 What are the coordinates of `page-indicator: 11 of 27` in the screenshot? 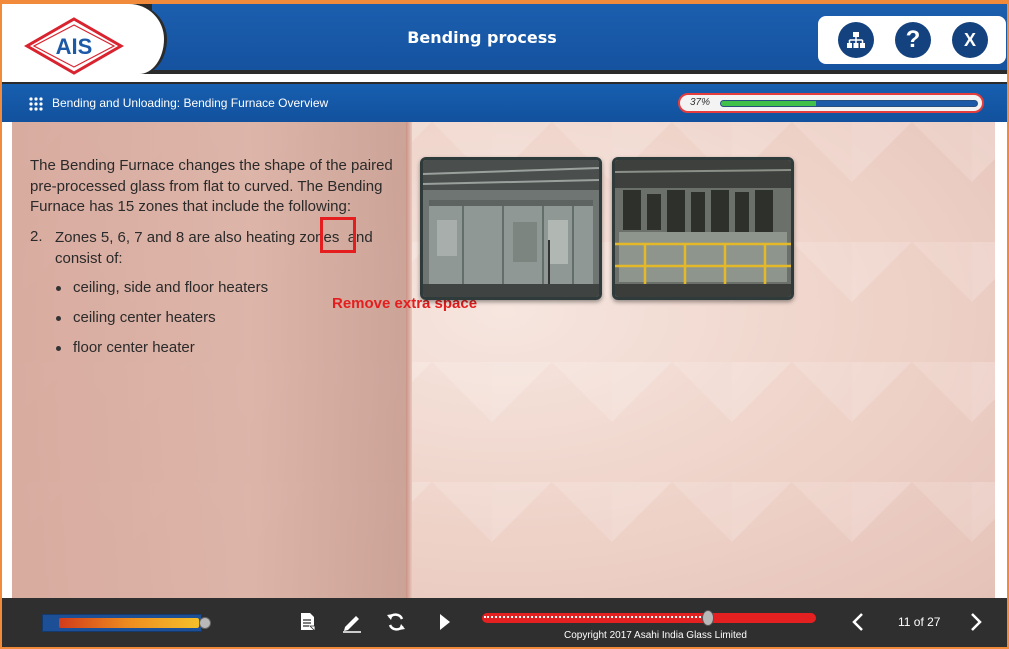 It's located at (919, 622).